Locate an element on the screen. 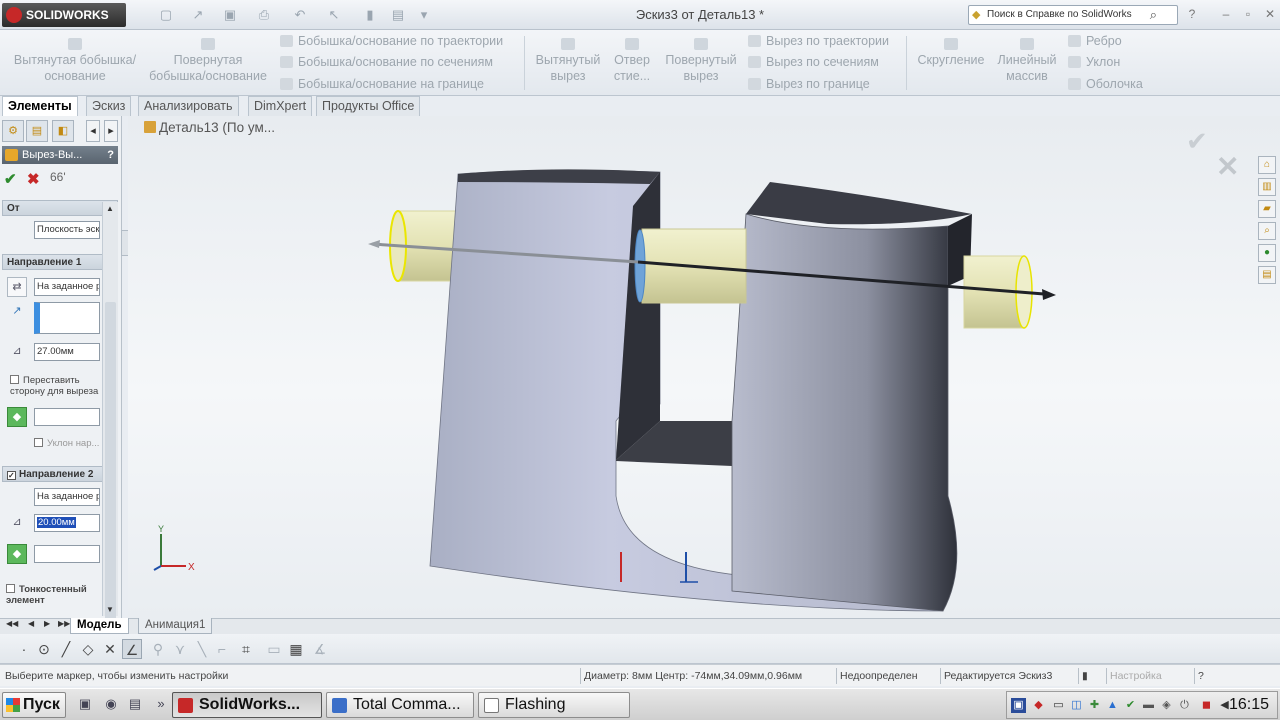 Image resolution: width=1280 pixels, height=720 pixels. angle-icon: ∡ is located at coordinates (320, 649).